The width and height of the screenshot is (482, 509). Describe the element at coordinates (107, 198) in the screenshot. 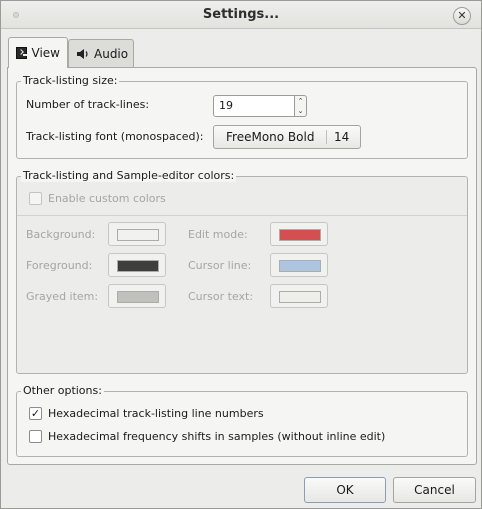

I see `enable-custom-colors-label: Enable custom colors` at that location.